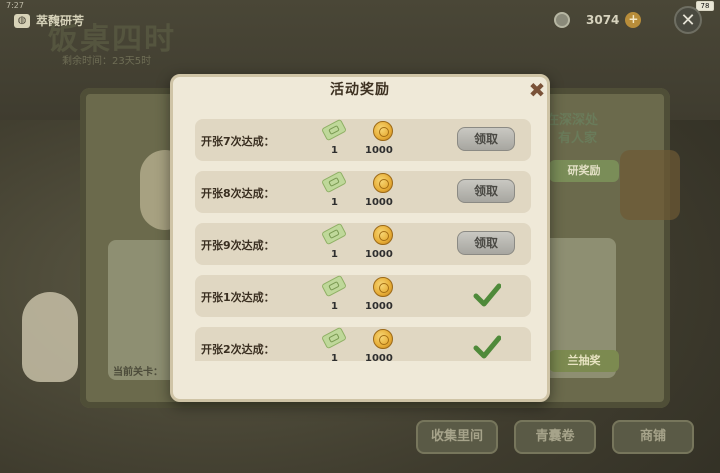 The image size is (720, 473). Describe the element at coordinates (238, 141) in the screenshot. I see `reward-condition: 开张7次达成：` at that location.